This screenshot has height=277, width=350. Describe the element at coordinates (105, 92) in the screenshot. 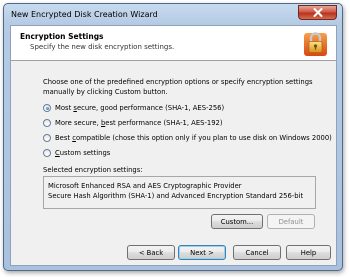

I see `instructions-line-2: manually by clicking Custom button.` at that location.